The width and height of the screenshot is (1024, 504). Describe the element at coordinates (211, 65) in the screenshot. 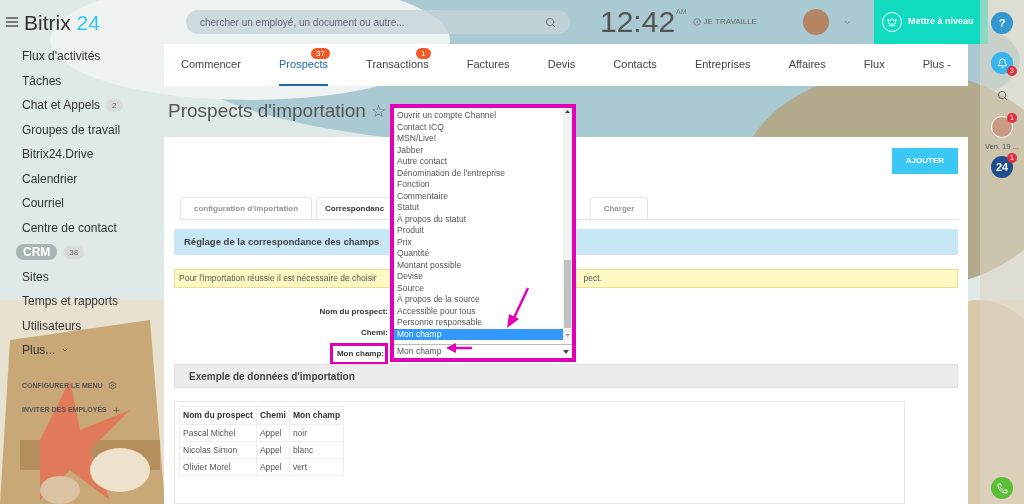

I see `nav-tab: Commencer` at that location.